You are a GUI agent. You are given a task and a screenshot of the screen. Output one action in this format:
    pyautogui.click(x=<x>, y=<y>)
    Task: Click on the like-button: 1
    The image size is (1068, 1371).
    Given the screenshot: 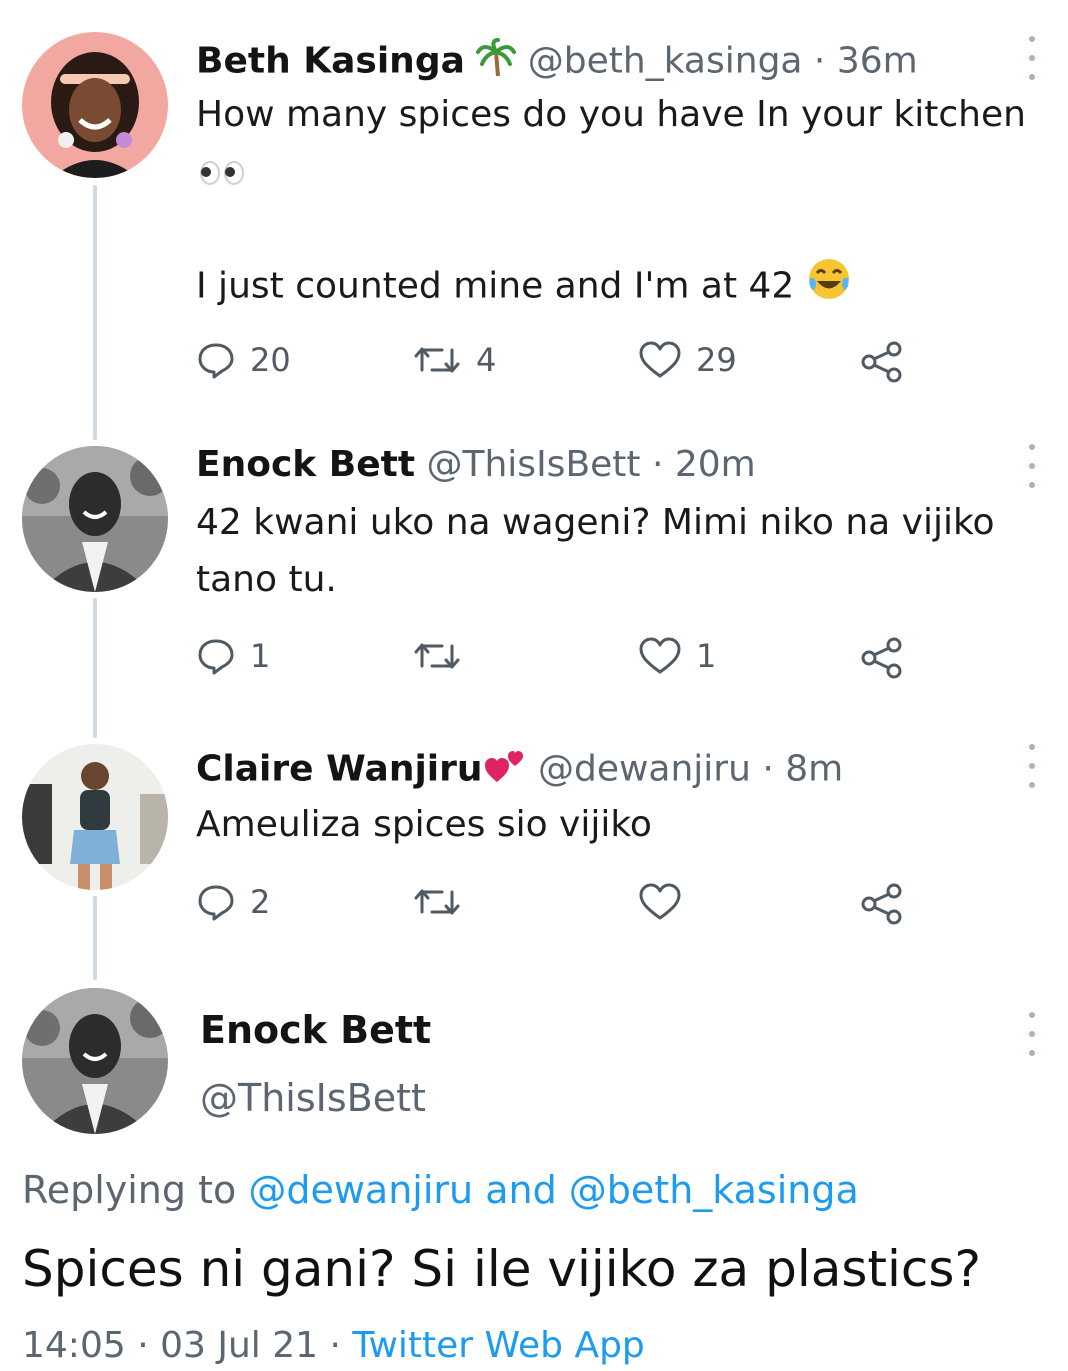 What is the action you would take?
    pyautogui.click(x=677, y=656)
    